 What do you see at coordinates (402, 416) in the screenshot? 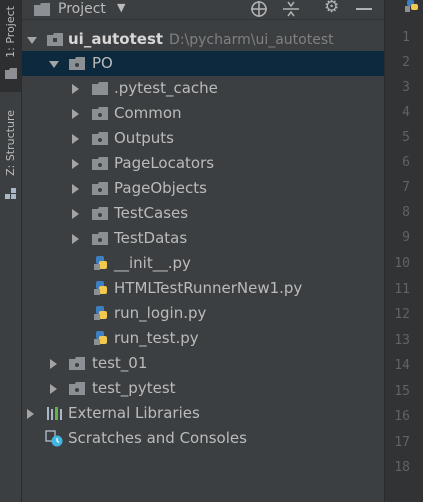
I see `line-number: 16` at bounding box center [402, 416].